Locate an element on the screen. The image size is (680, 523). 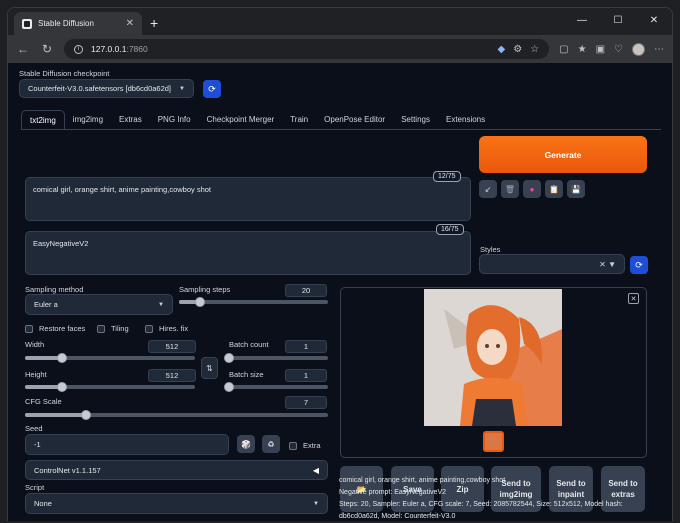
profile-avatar is located at coordinates (638, 49).